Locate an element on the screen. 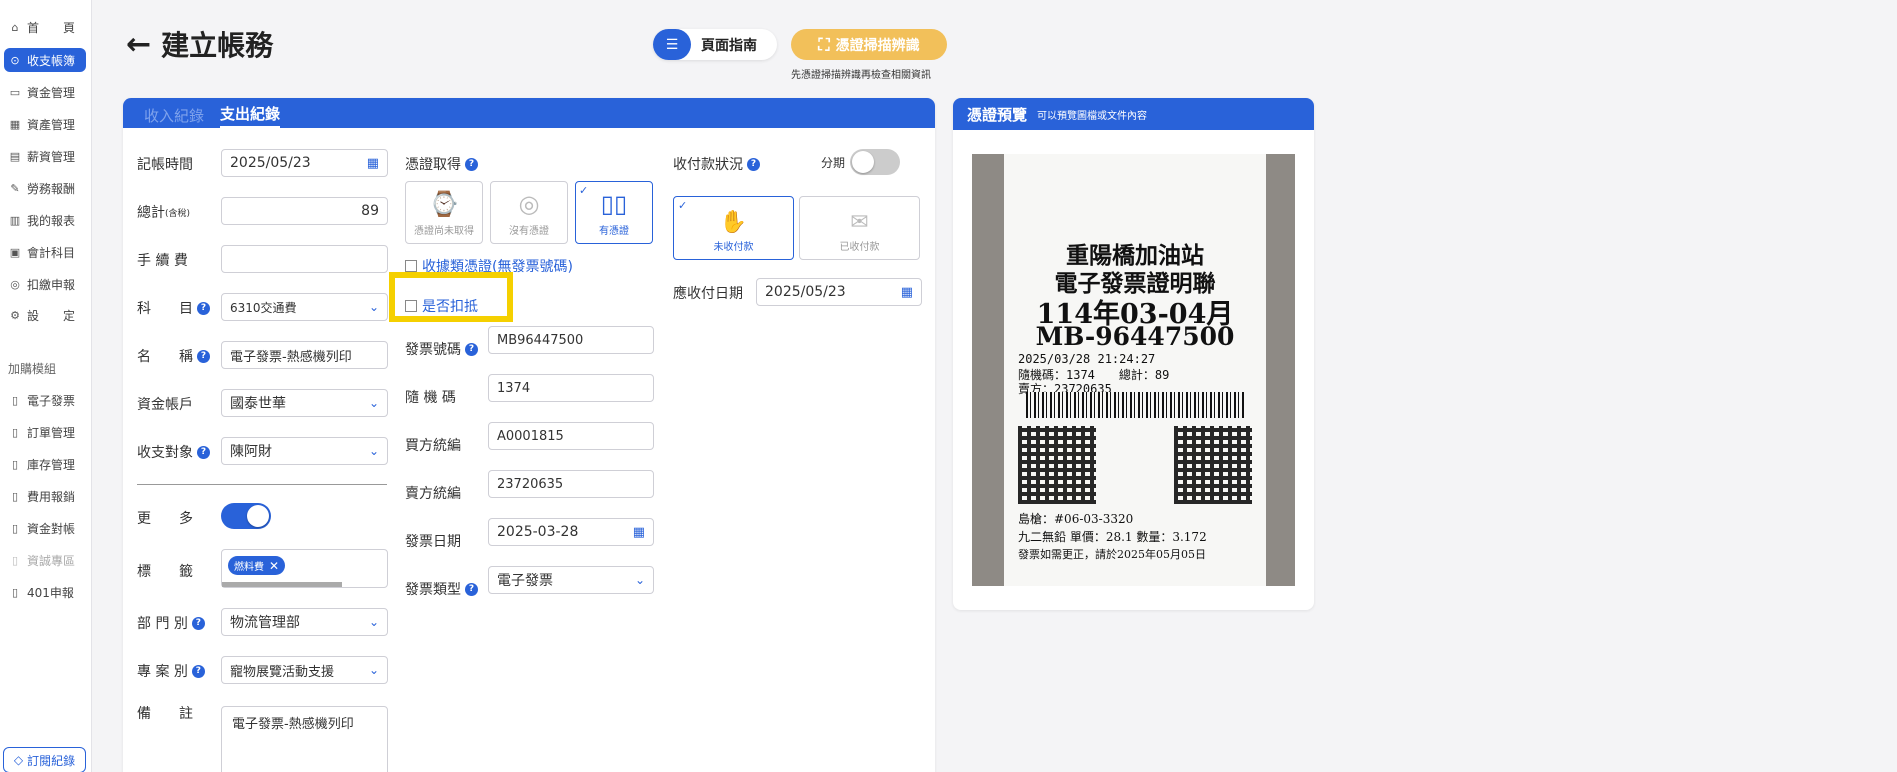  sidebar-item-salary: ▤ 薪資管理 is located at coordinates (45, 156).